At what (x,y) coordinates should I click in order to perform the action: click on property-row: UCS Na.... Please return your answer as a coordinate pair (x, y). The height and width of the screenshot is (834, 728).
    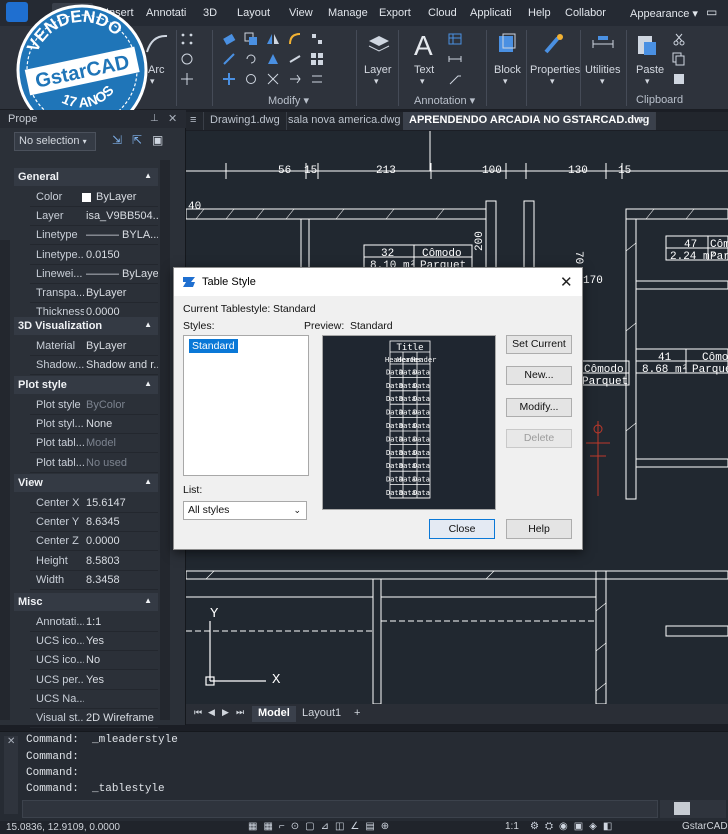
    Looking at the image, I should click on (94, 699).